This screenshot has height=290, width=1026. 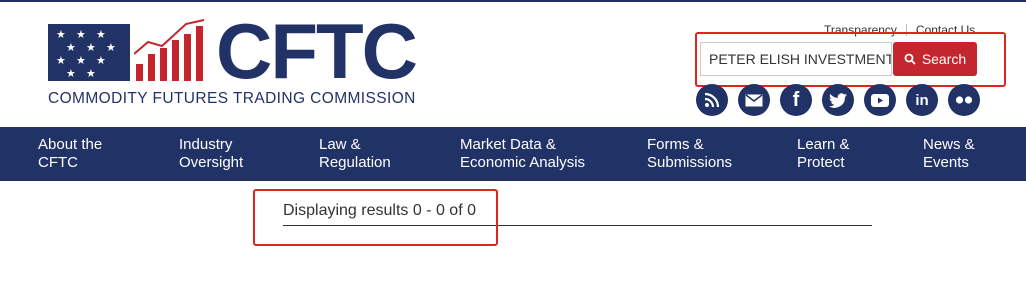 What do you see at coordinates (232, 98) in the screenshot?
I see `logo-subtitle: COMMODITY FUTURES TRADING COMMISSION` at bounding box center [232, 98].